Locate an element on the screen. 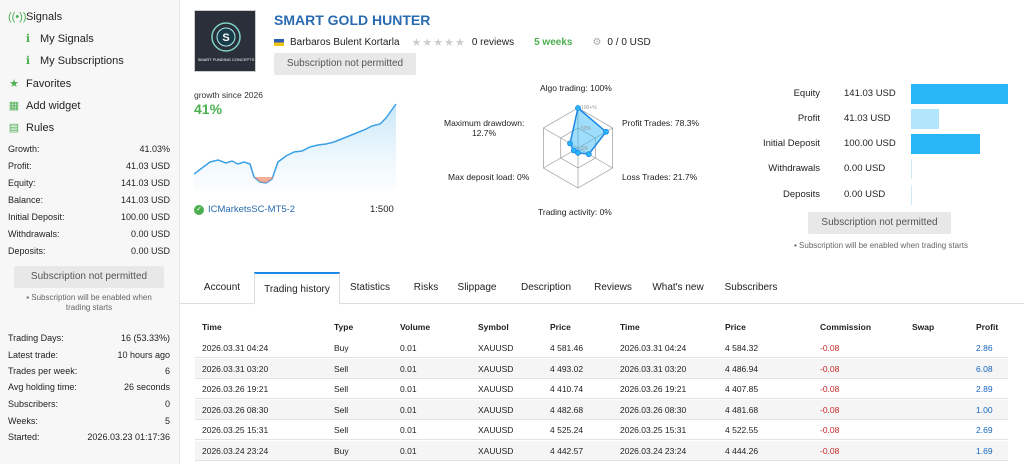  column-header-swap: Swap is located at coordinates (923, 327).